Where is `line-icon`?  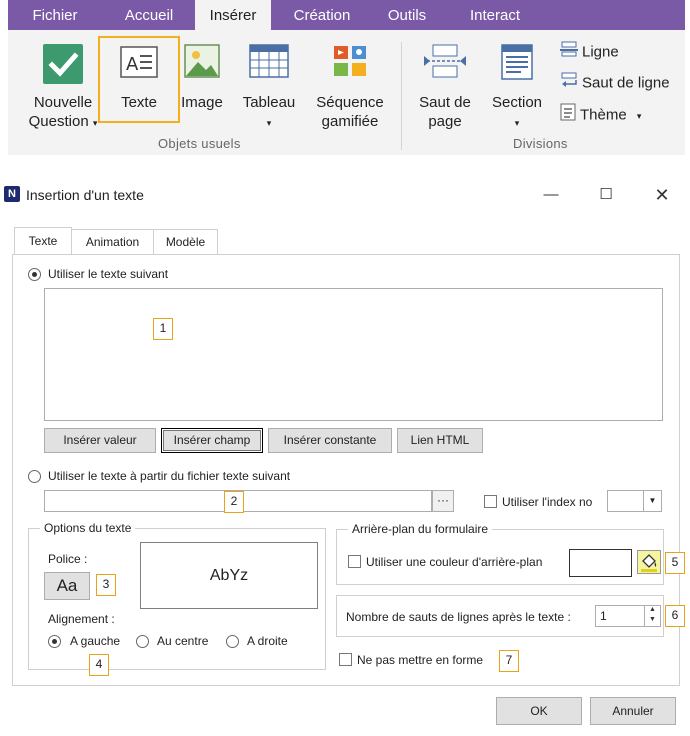
line-icon is located at coordinates (569, 52).